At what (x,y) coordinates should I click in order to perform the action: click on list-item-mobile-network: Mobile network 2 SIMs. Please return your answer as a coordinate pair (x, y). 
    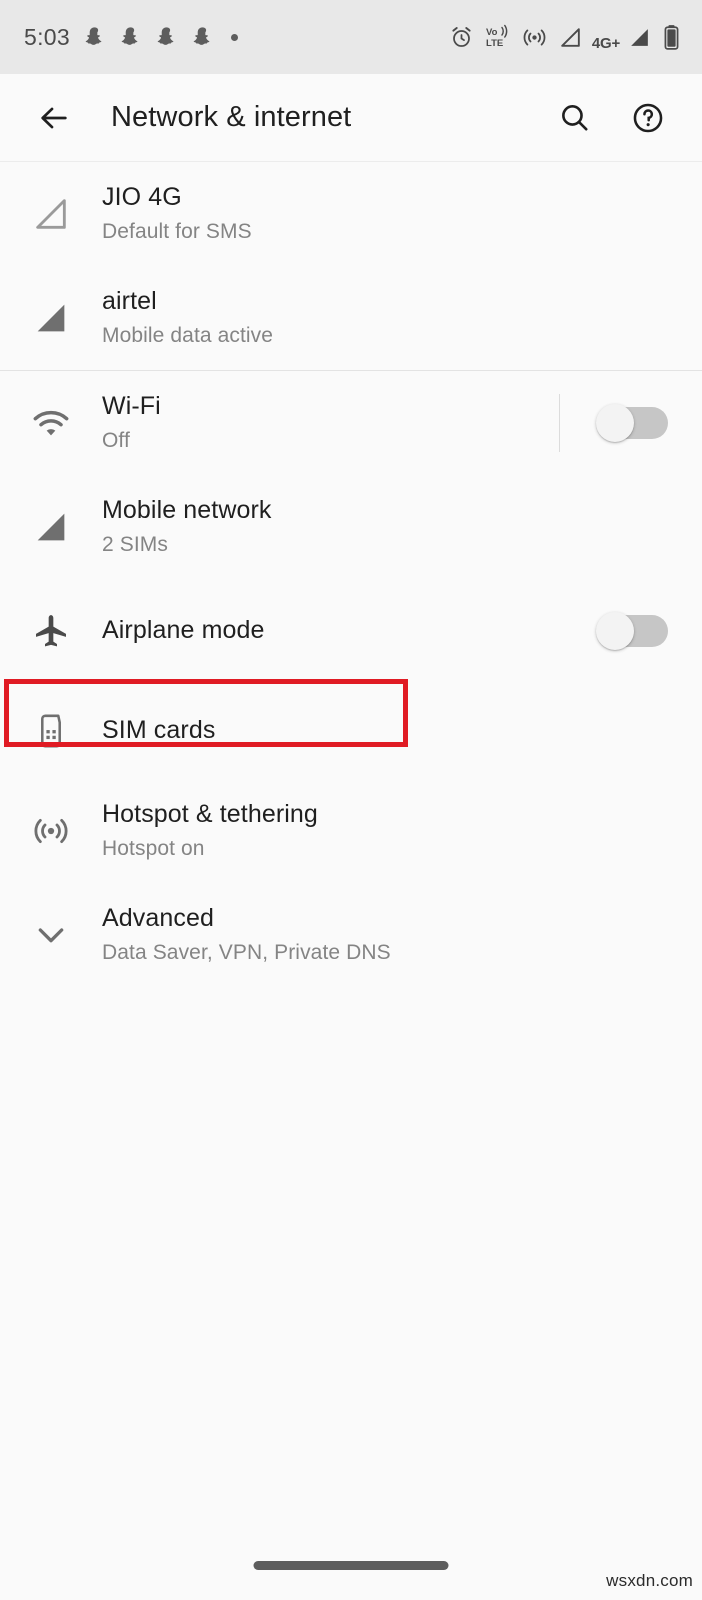
    Looking at the image, I should click on (351, 527).